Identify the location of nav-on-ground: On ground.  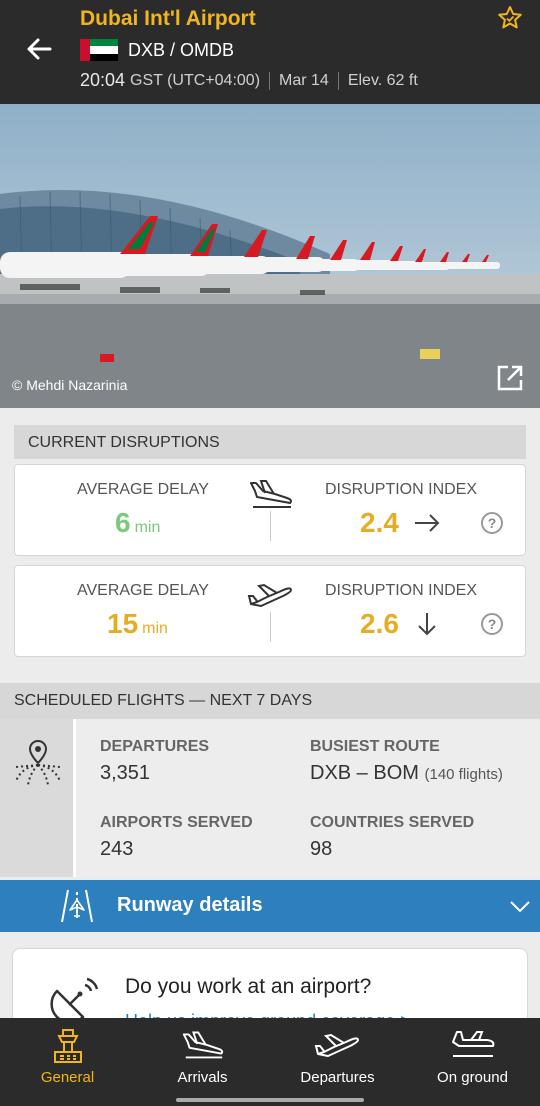
(472, 1055).